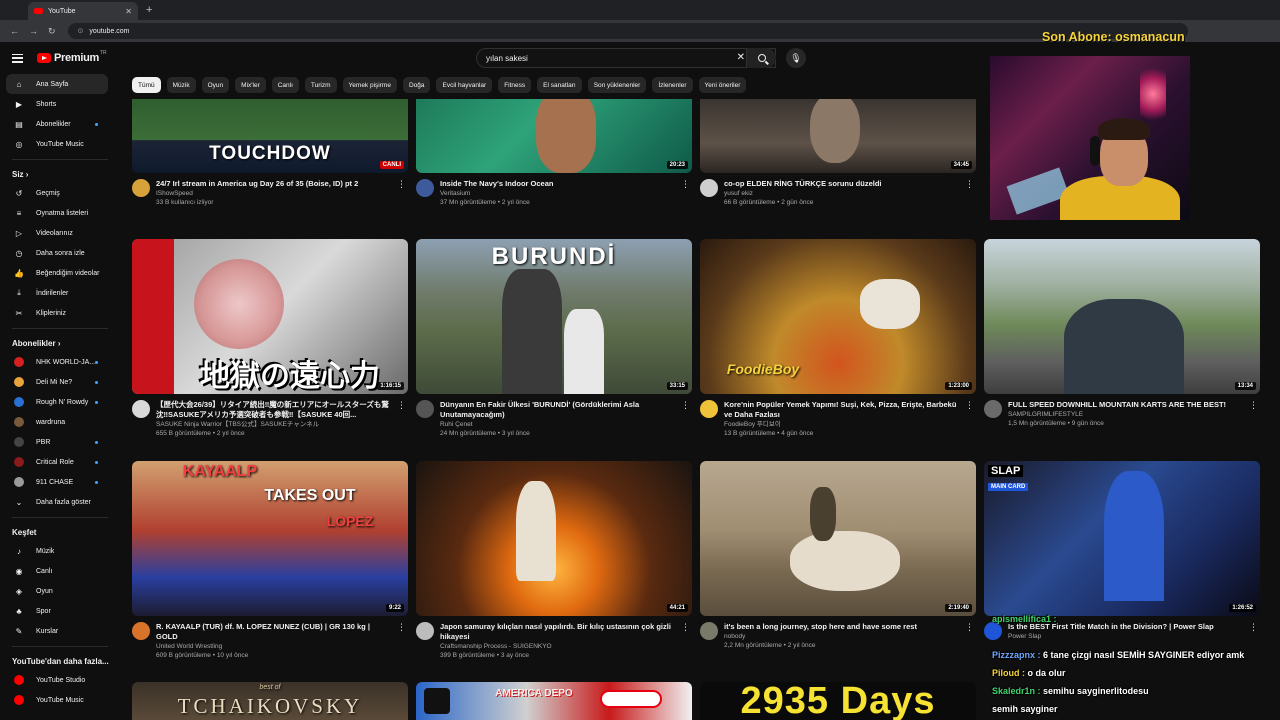 This screenshot has width=1280, height=720. I want to click on chip-2: Oyun, so click(215, 85).